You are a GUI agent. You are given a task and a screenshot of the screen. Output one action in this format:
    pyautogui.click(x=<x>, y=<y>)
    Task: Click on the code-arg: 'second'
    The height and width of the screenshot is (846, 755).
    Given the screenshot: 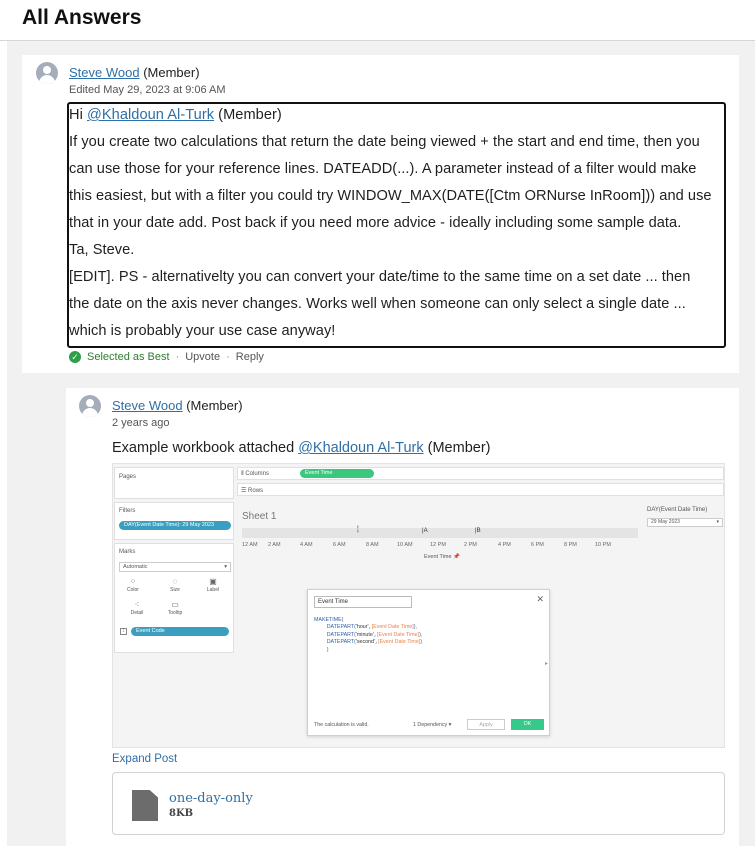 What is the action you would take?
    pyautogui.click(x=365, y=642)
    